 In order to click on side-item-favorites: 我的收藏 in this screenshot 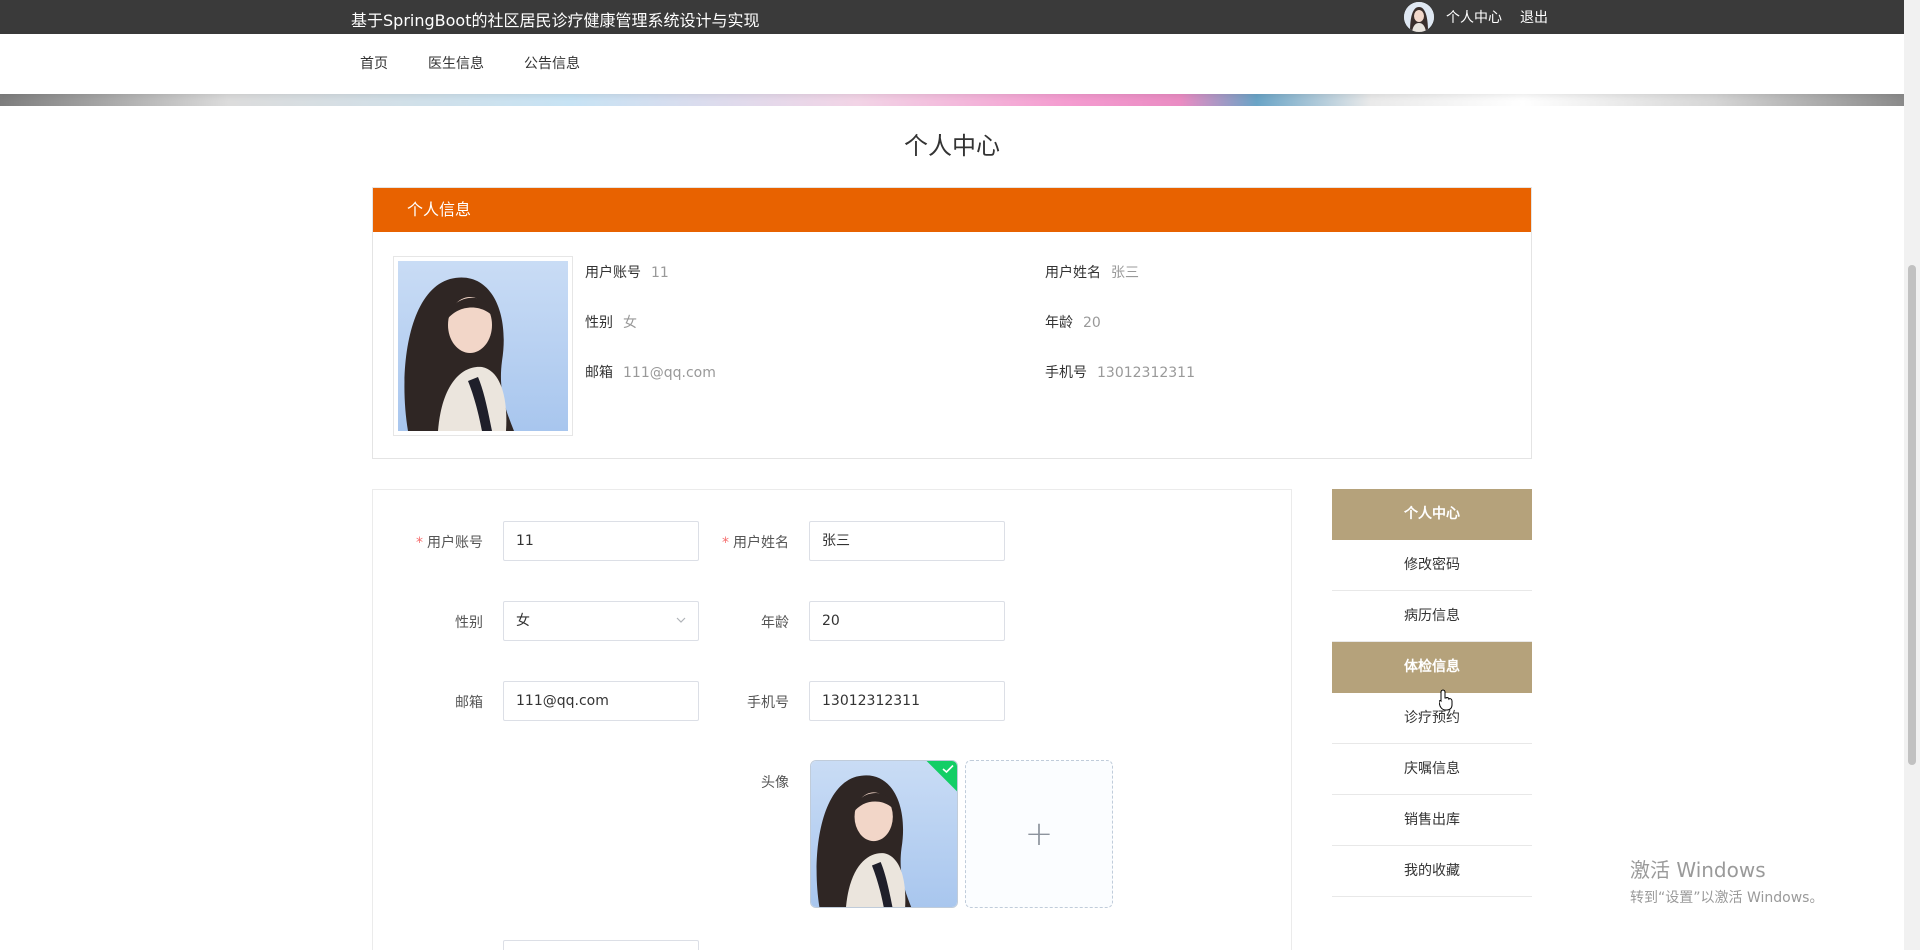, I will do `click(1432, 871)`.